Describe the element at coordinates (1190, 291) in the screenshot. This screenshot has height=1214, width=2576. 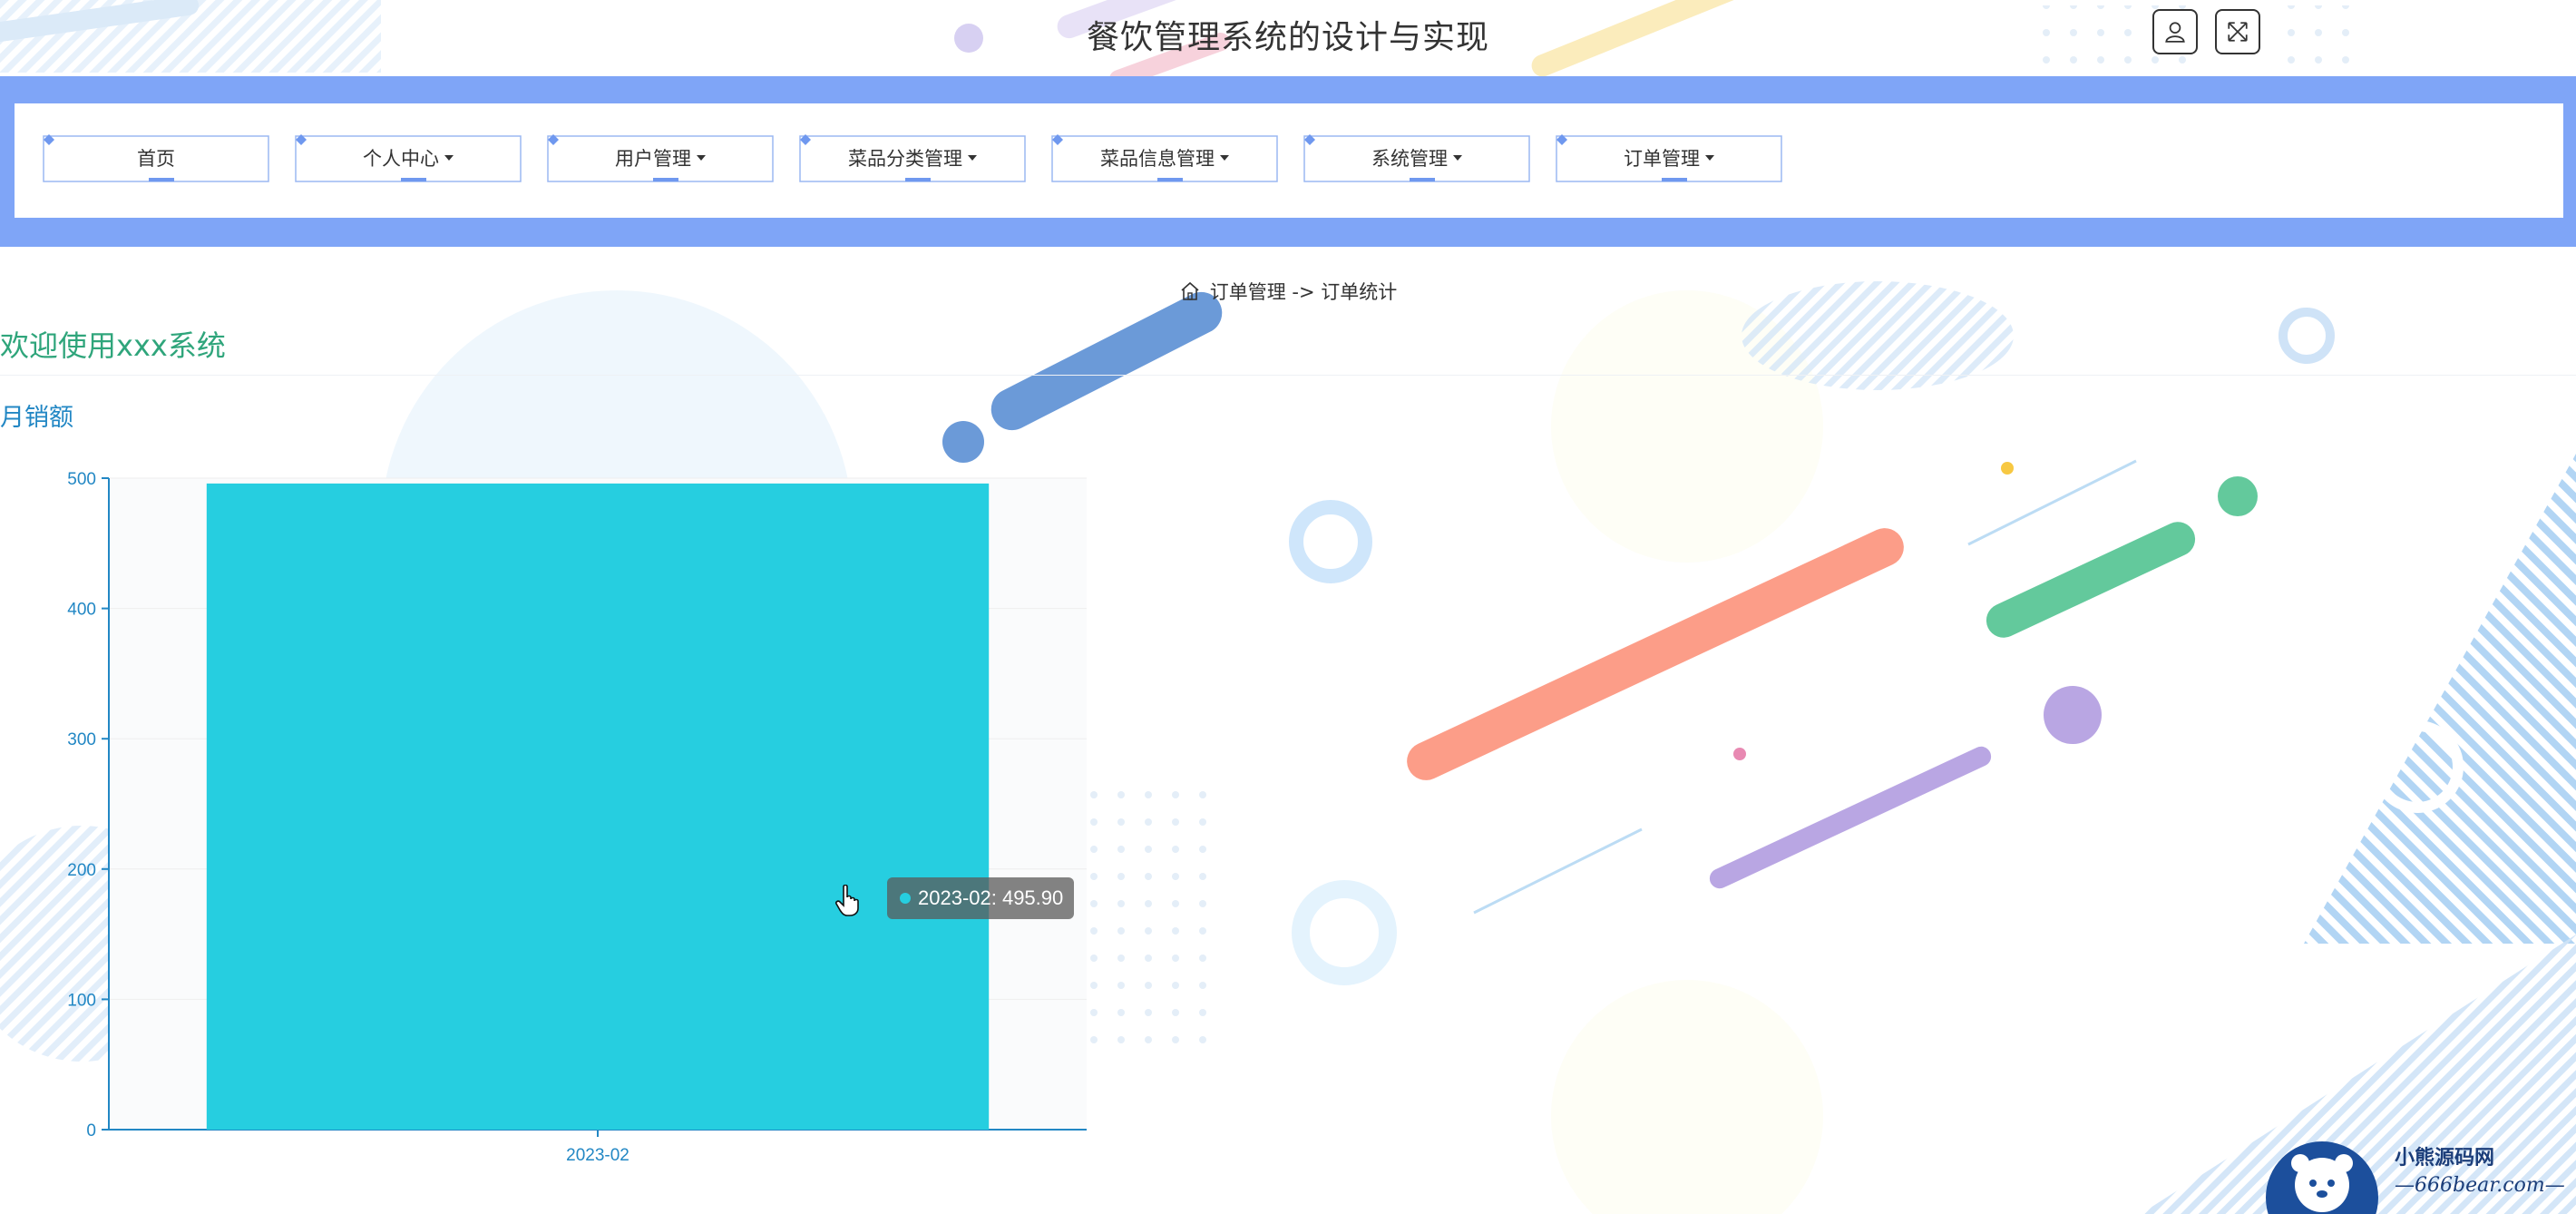
I see `home-icon` at that location.